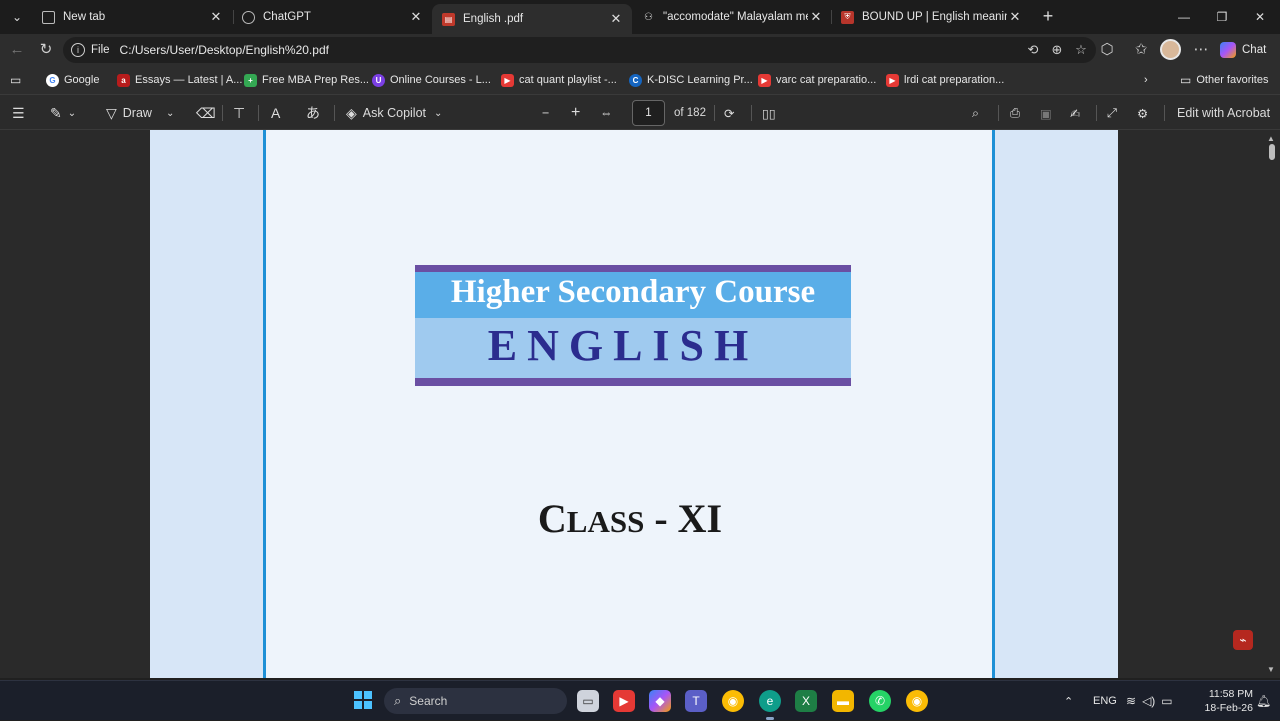  I want to click on translate-button: あ, so click(316, 113).